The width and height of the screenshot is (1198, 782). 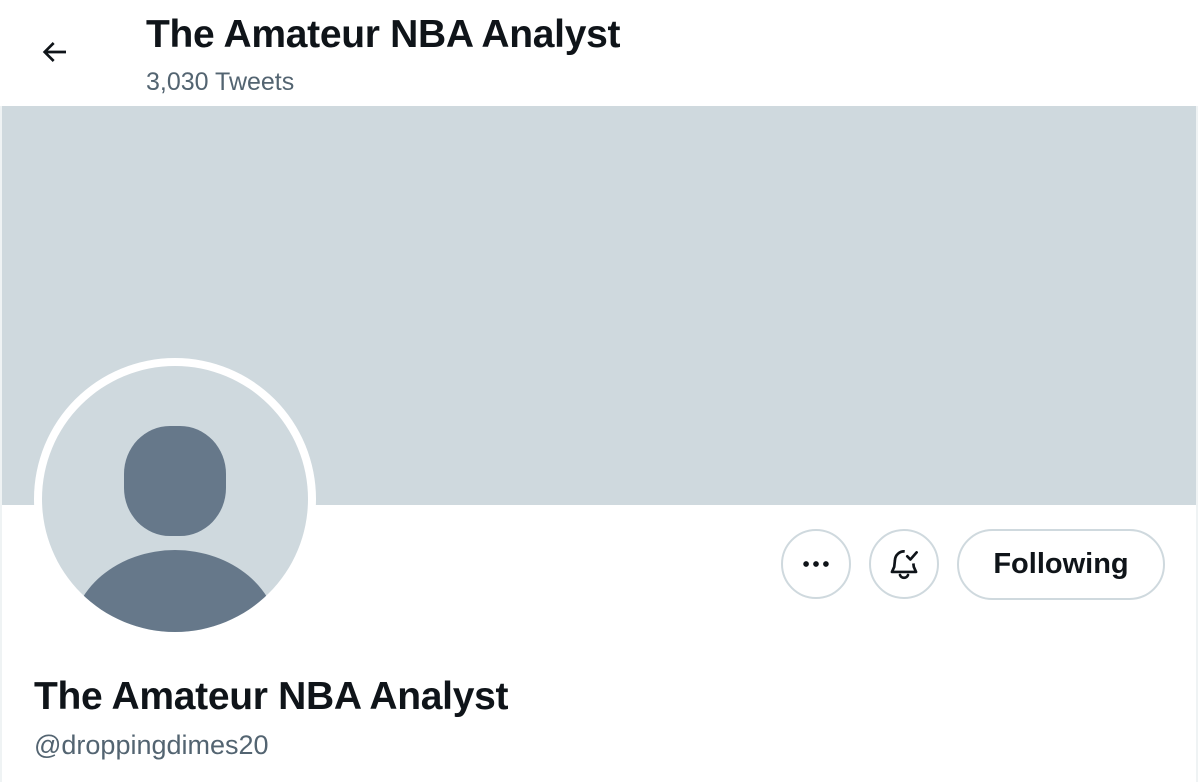 I want to click on header-title: The Amateur NBA Analyst, so click(x=383, y=34).